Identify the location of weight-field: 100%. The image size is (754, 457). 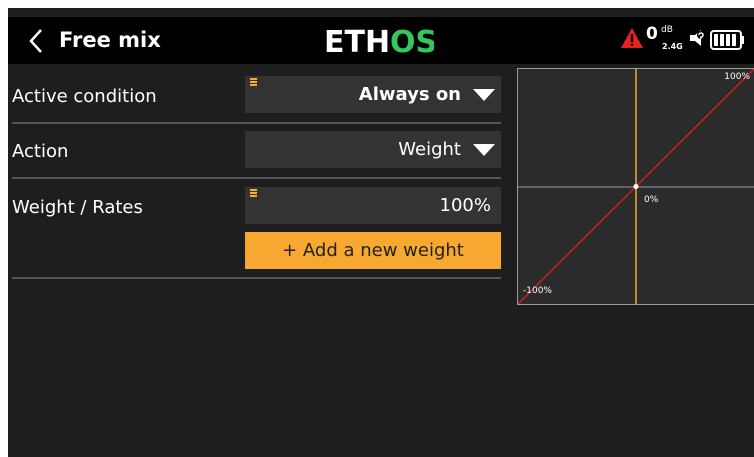
(373, 205).